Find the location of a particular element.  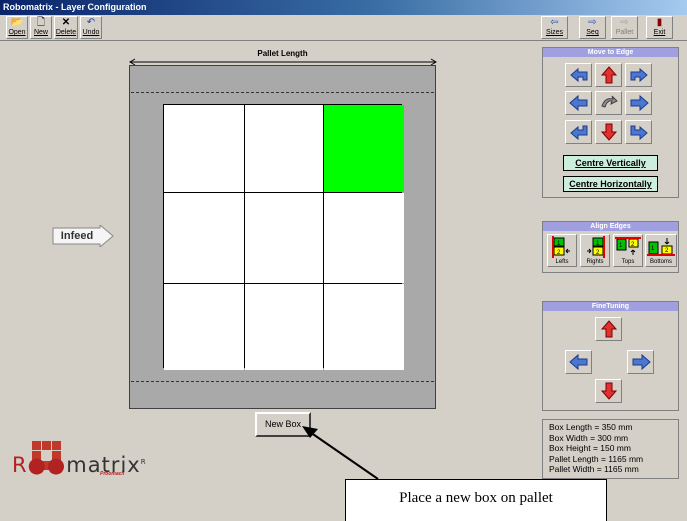

new-box-button: New Box is located at coordinates (283, 424).